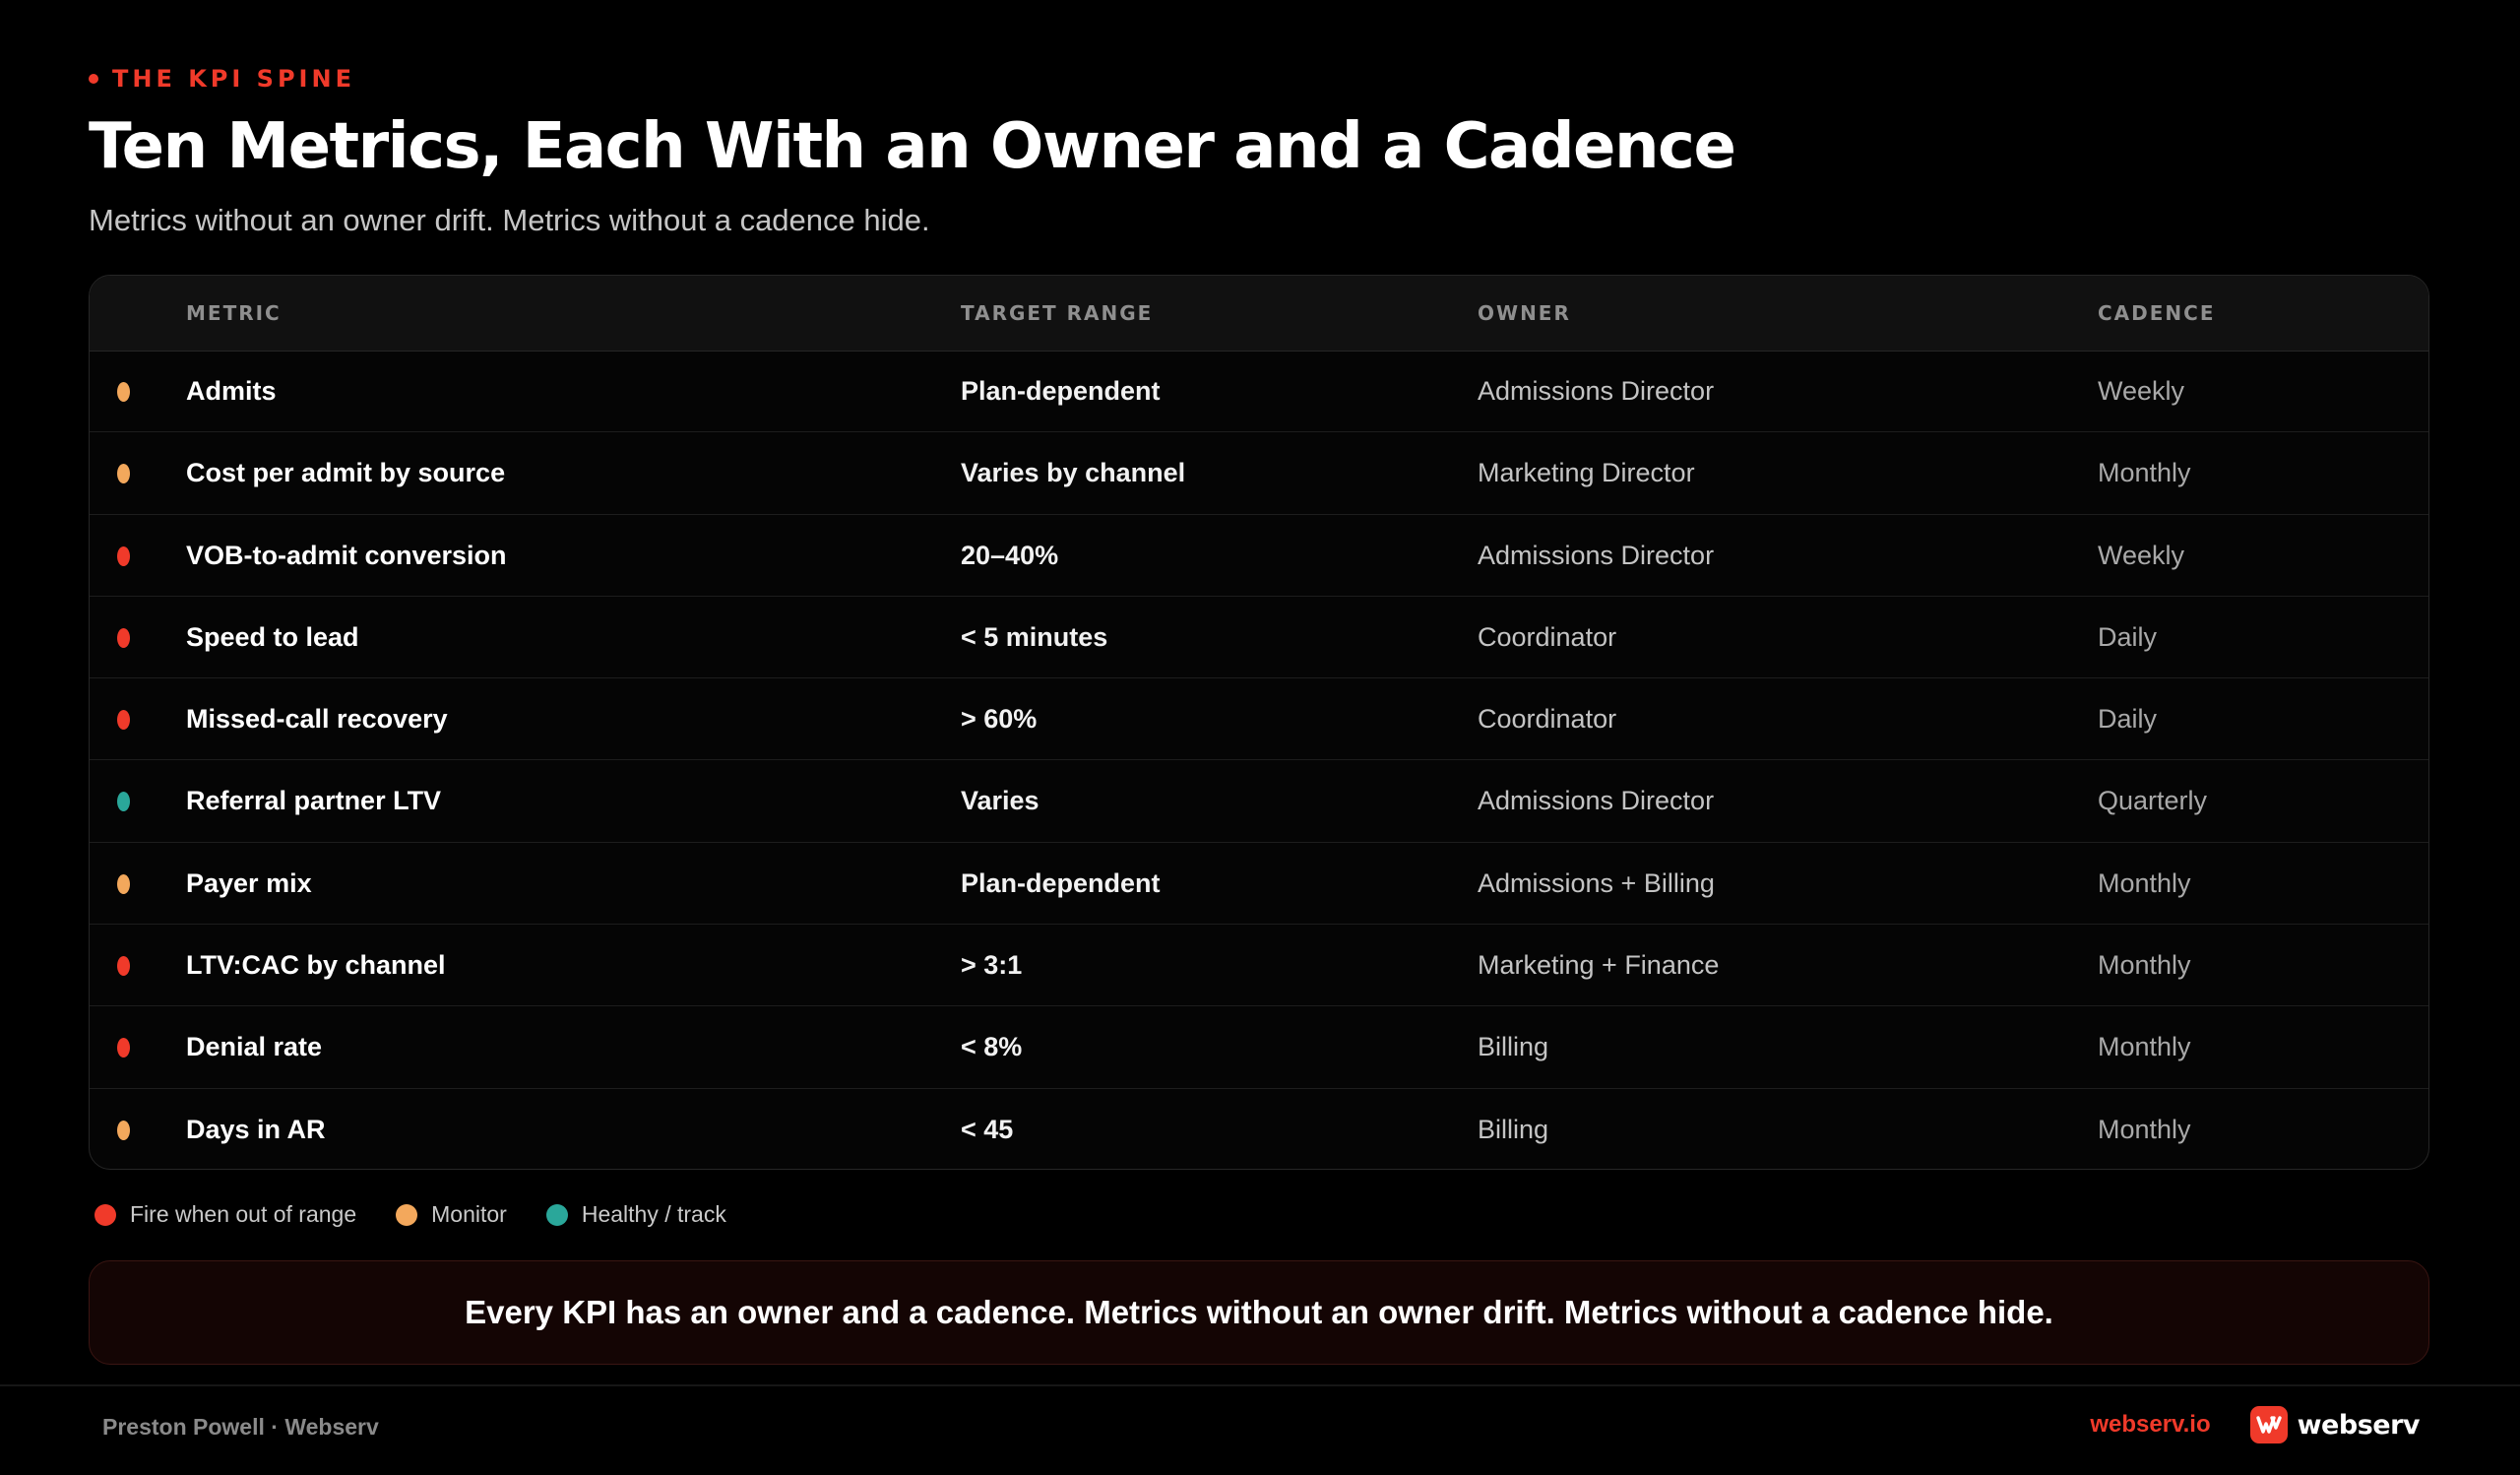  I want to click on footer-branding: webserv.io webserv, so click(2255, 1424).